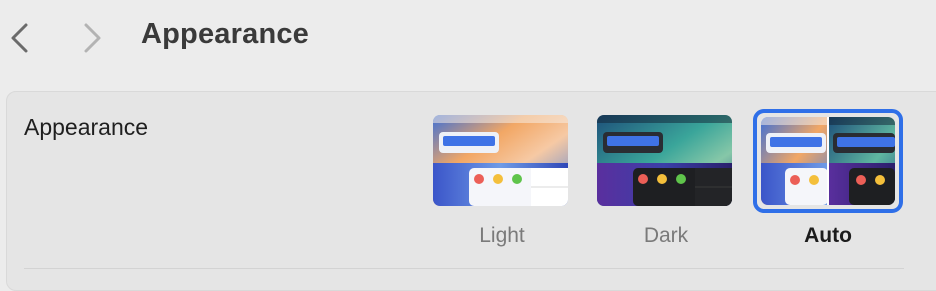 This screenshot has width=936, height=291. I want to click on row-divider, so click(464, 268).